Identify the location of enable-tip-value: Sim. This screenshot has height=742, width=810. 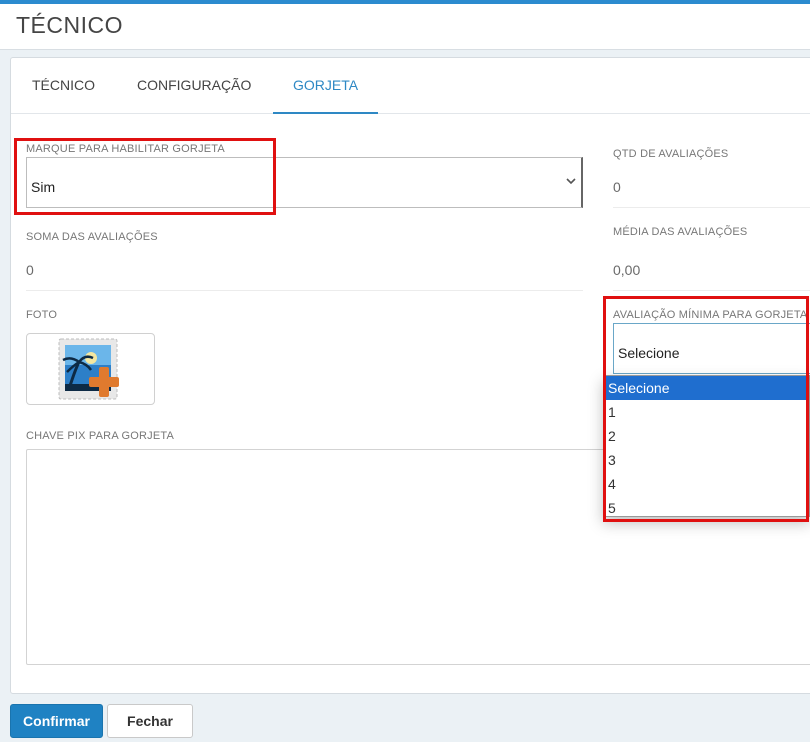
(43, 187).